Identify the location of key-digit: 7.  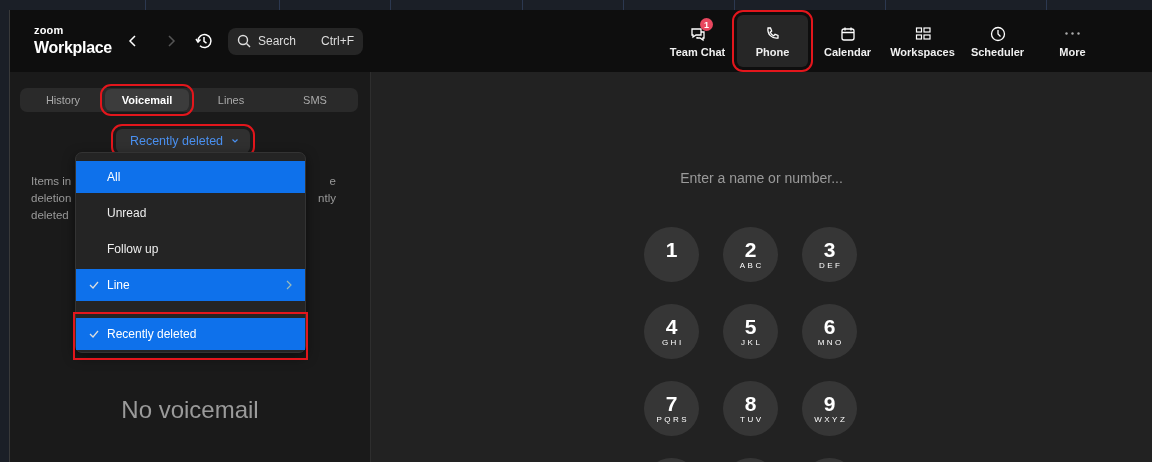
(671, 403).